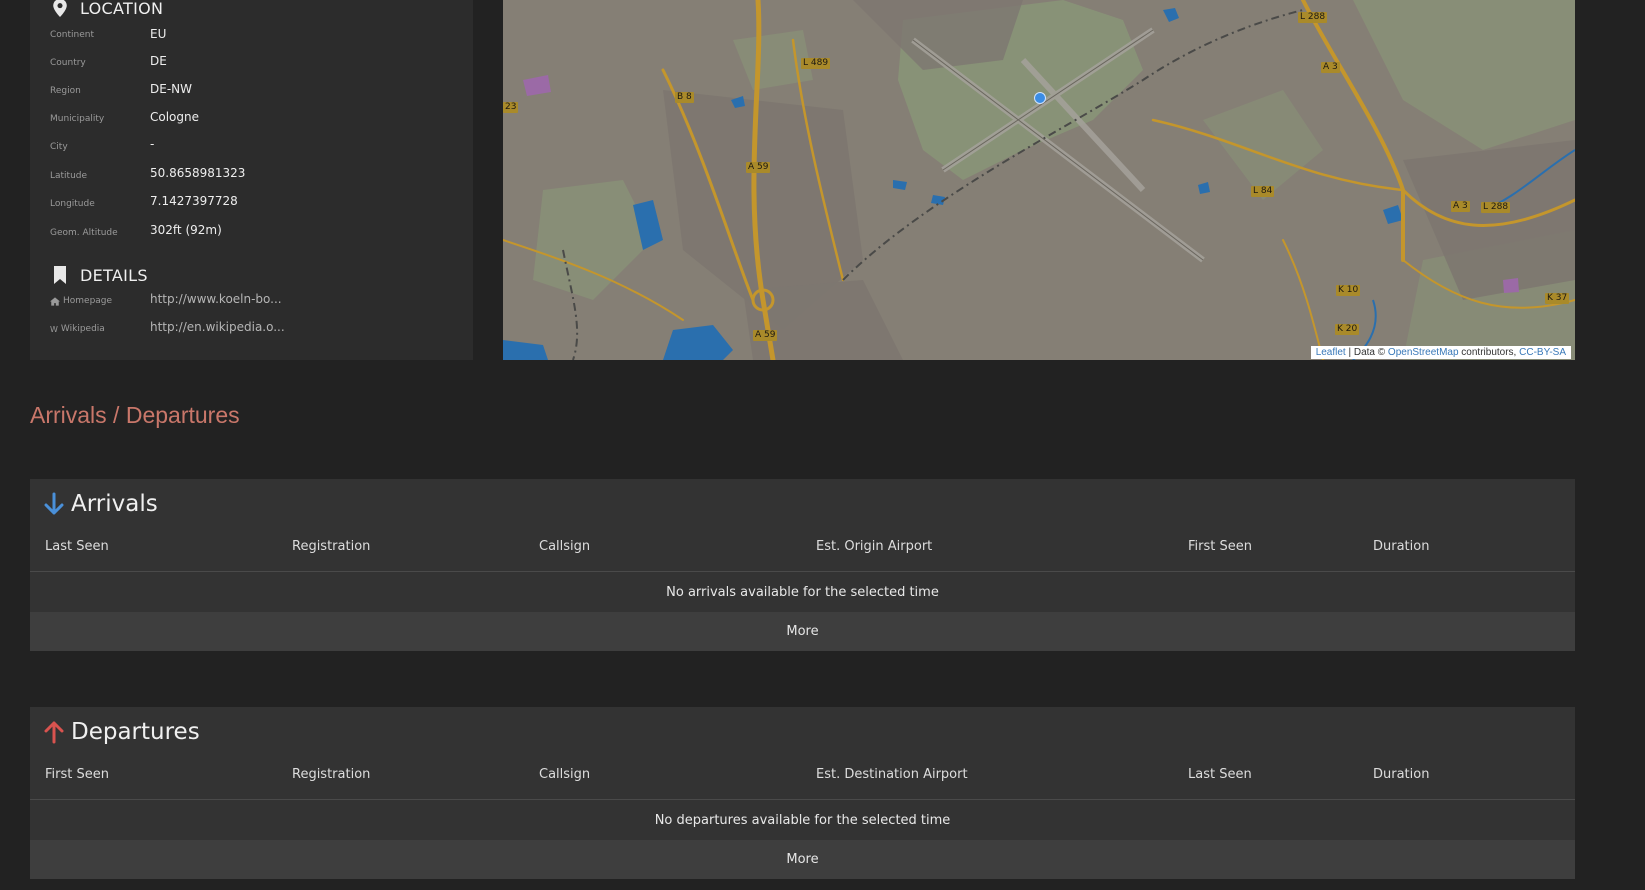 Image resolution: width=1645 pixels, height=890 pixels. What do you see at coordinates (65, 91) in the screenshot?
I see `field-label-region: Region` at bounding box center [65, 91].